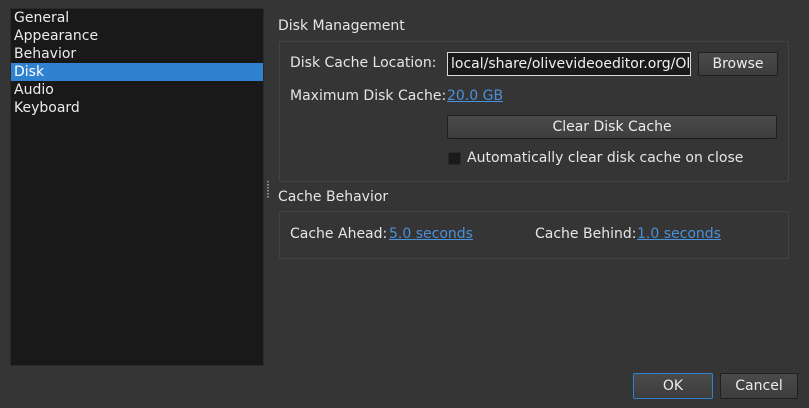  I want to click on cancel-button: Cancel, so click(759, 386).